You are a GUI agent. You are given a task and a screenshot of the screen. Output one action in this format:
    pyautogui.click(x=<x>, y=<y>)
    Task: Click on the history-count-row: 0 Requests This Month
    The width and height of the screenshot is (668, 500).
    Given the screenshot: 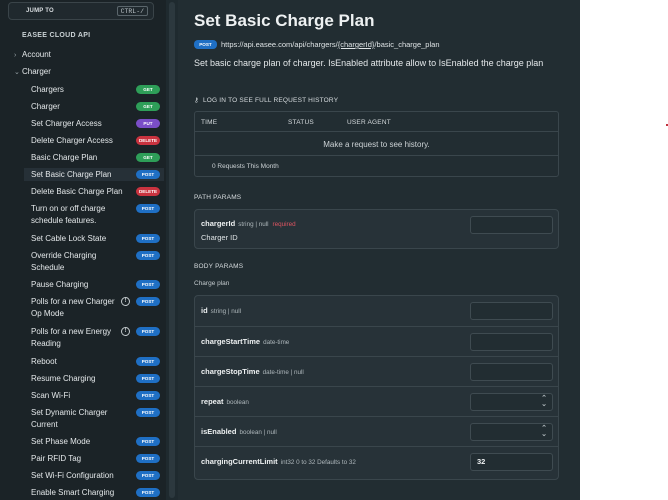 What is the action you would take?
    pyautogui.click(x=376, y=166)
    